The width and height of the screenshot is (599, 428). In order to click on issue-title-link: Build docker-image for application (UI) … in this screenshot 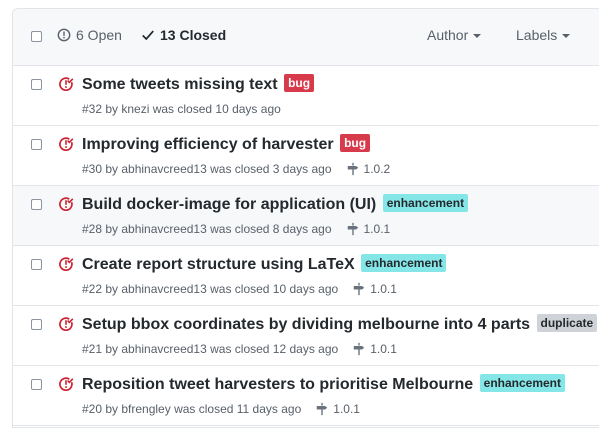, I will do `click(275, 204)`.